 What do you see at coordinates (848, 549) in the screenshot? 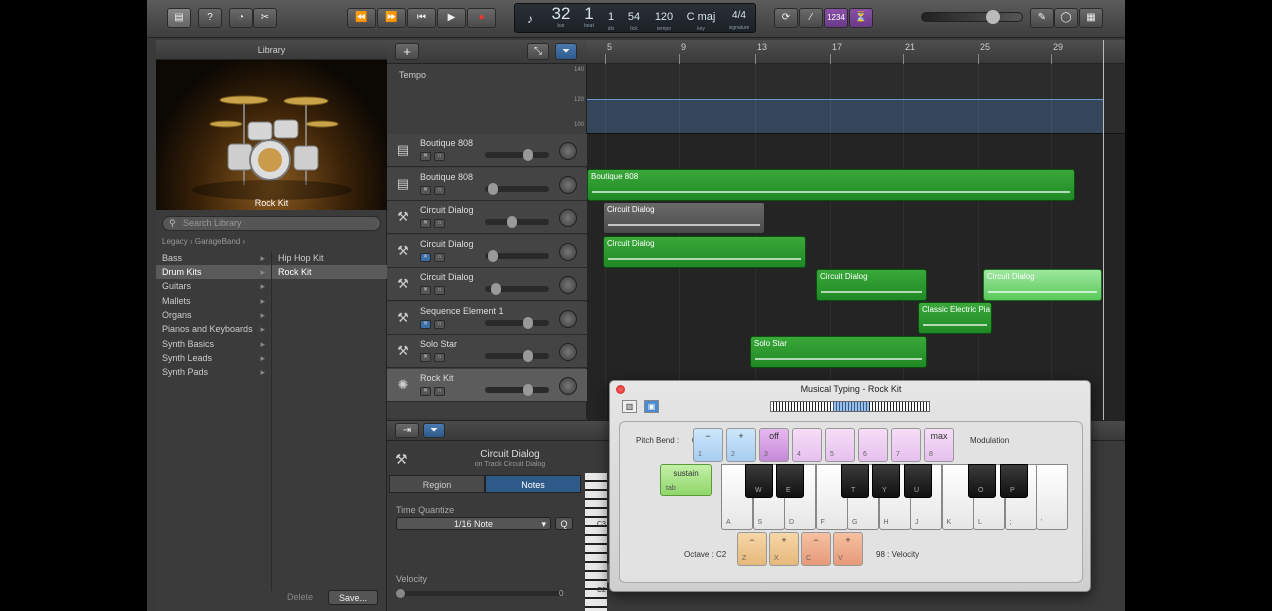
I see `velocity-key: + V` at bounding box center [848, 549].